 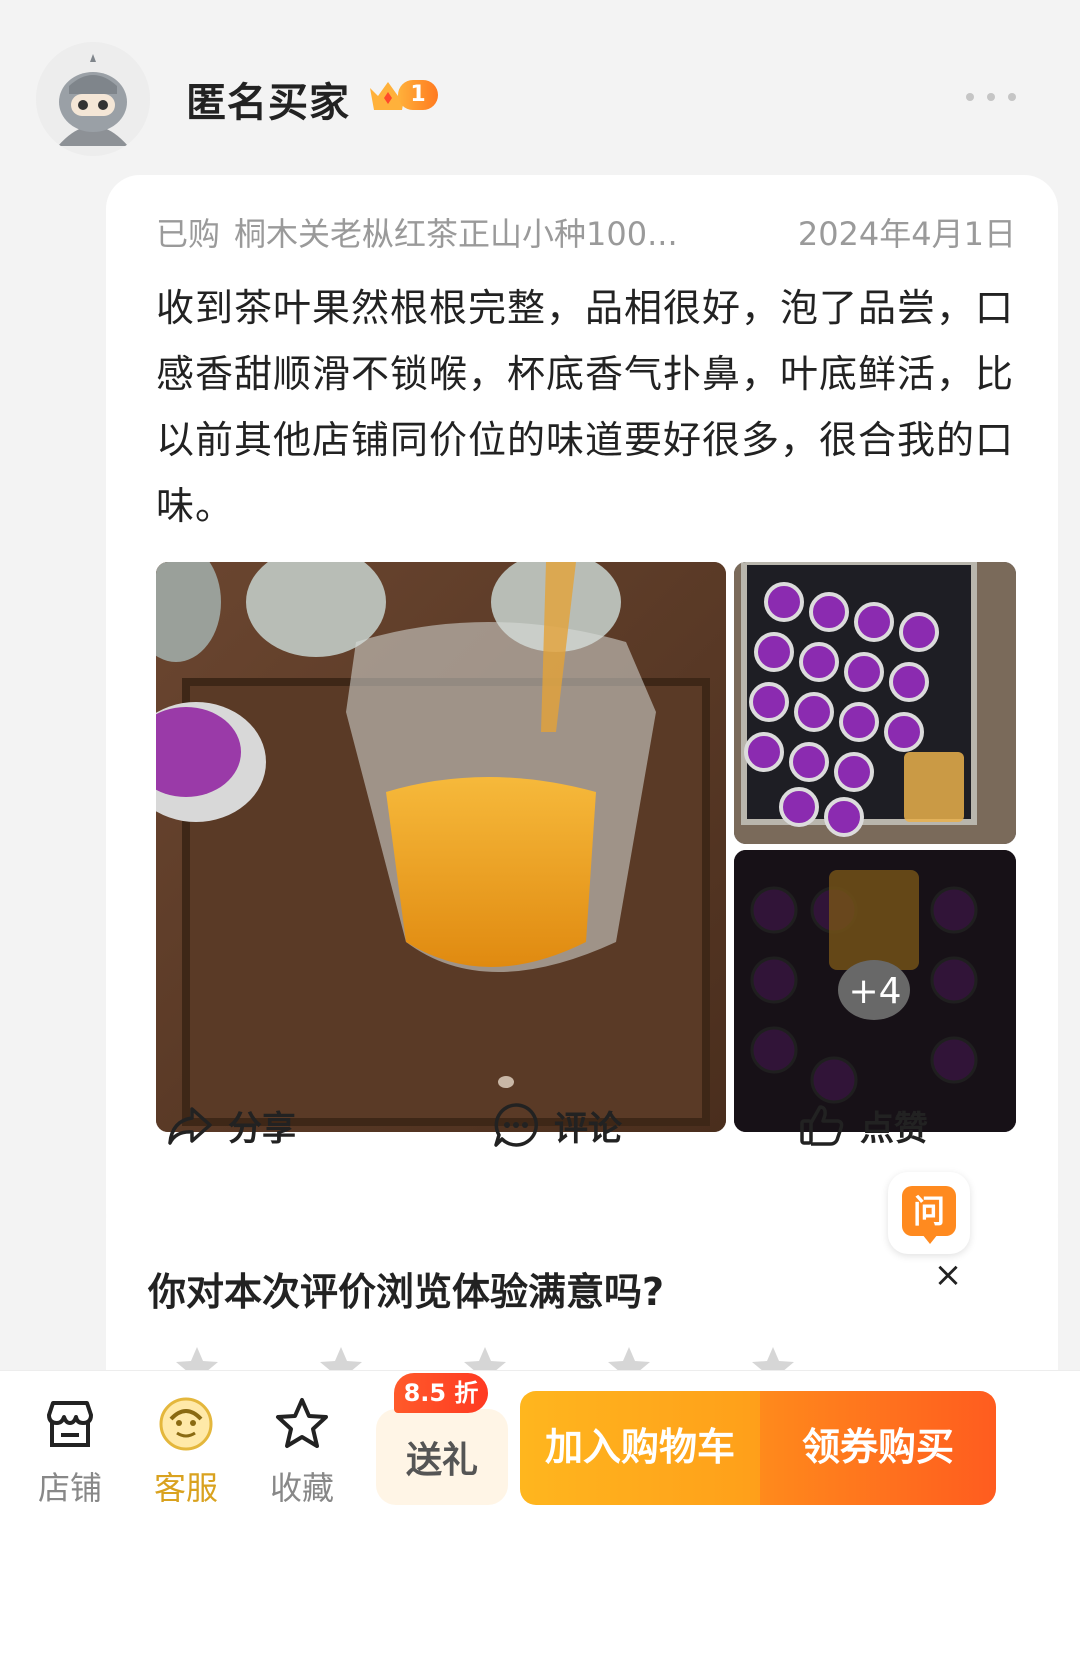 I want to click on comment-icon, so click(x=516, y=1125).